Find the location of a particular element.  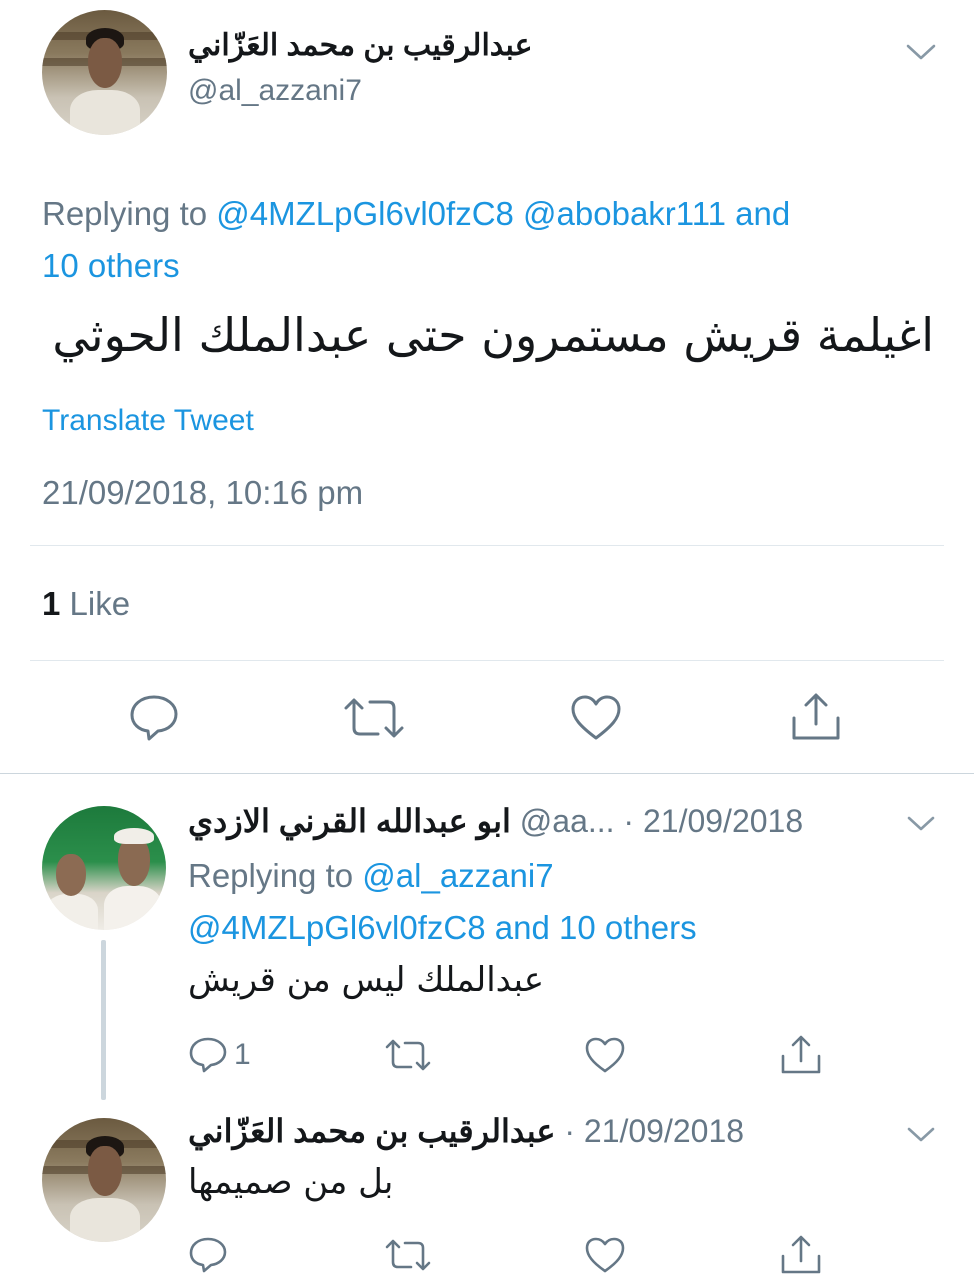

like-count: 1 is located at coordinates (51, 603).